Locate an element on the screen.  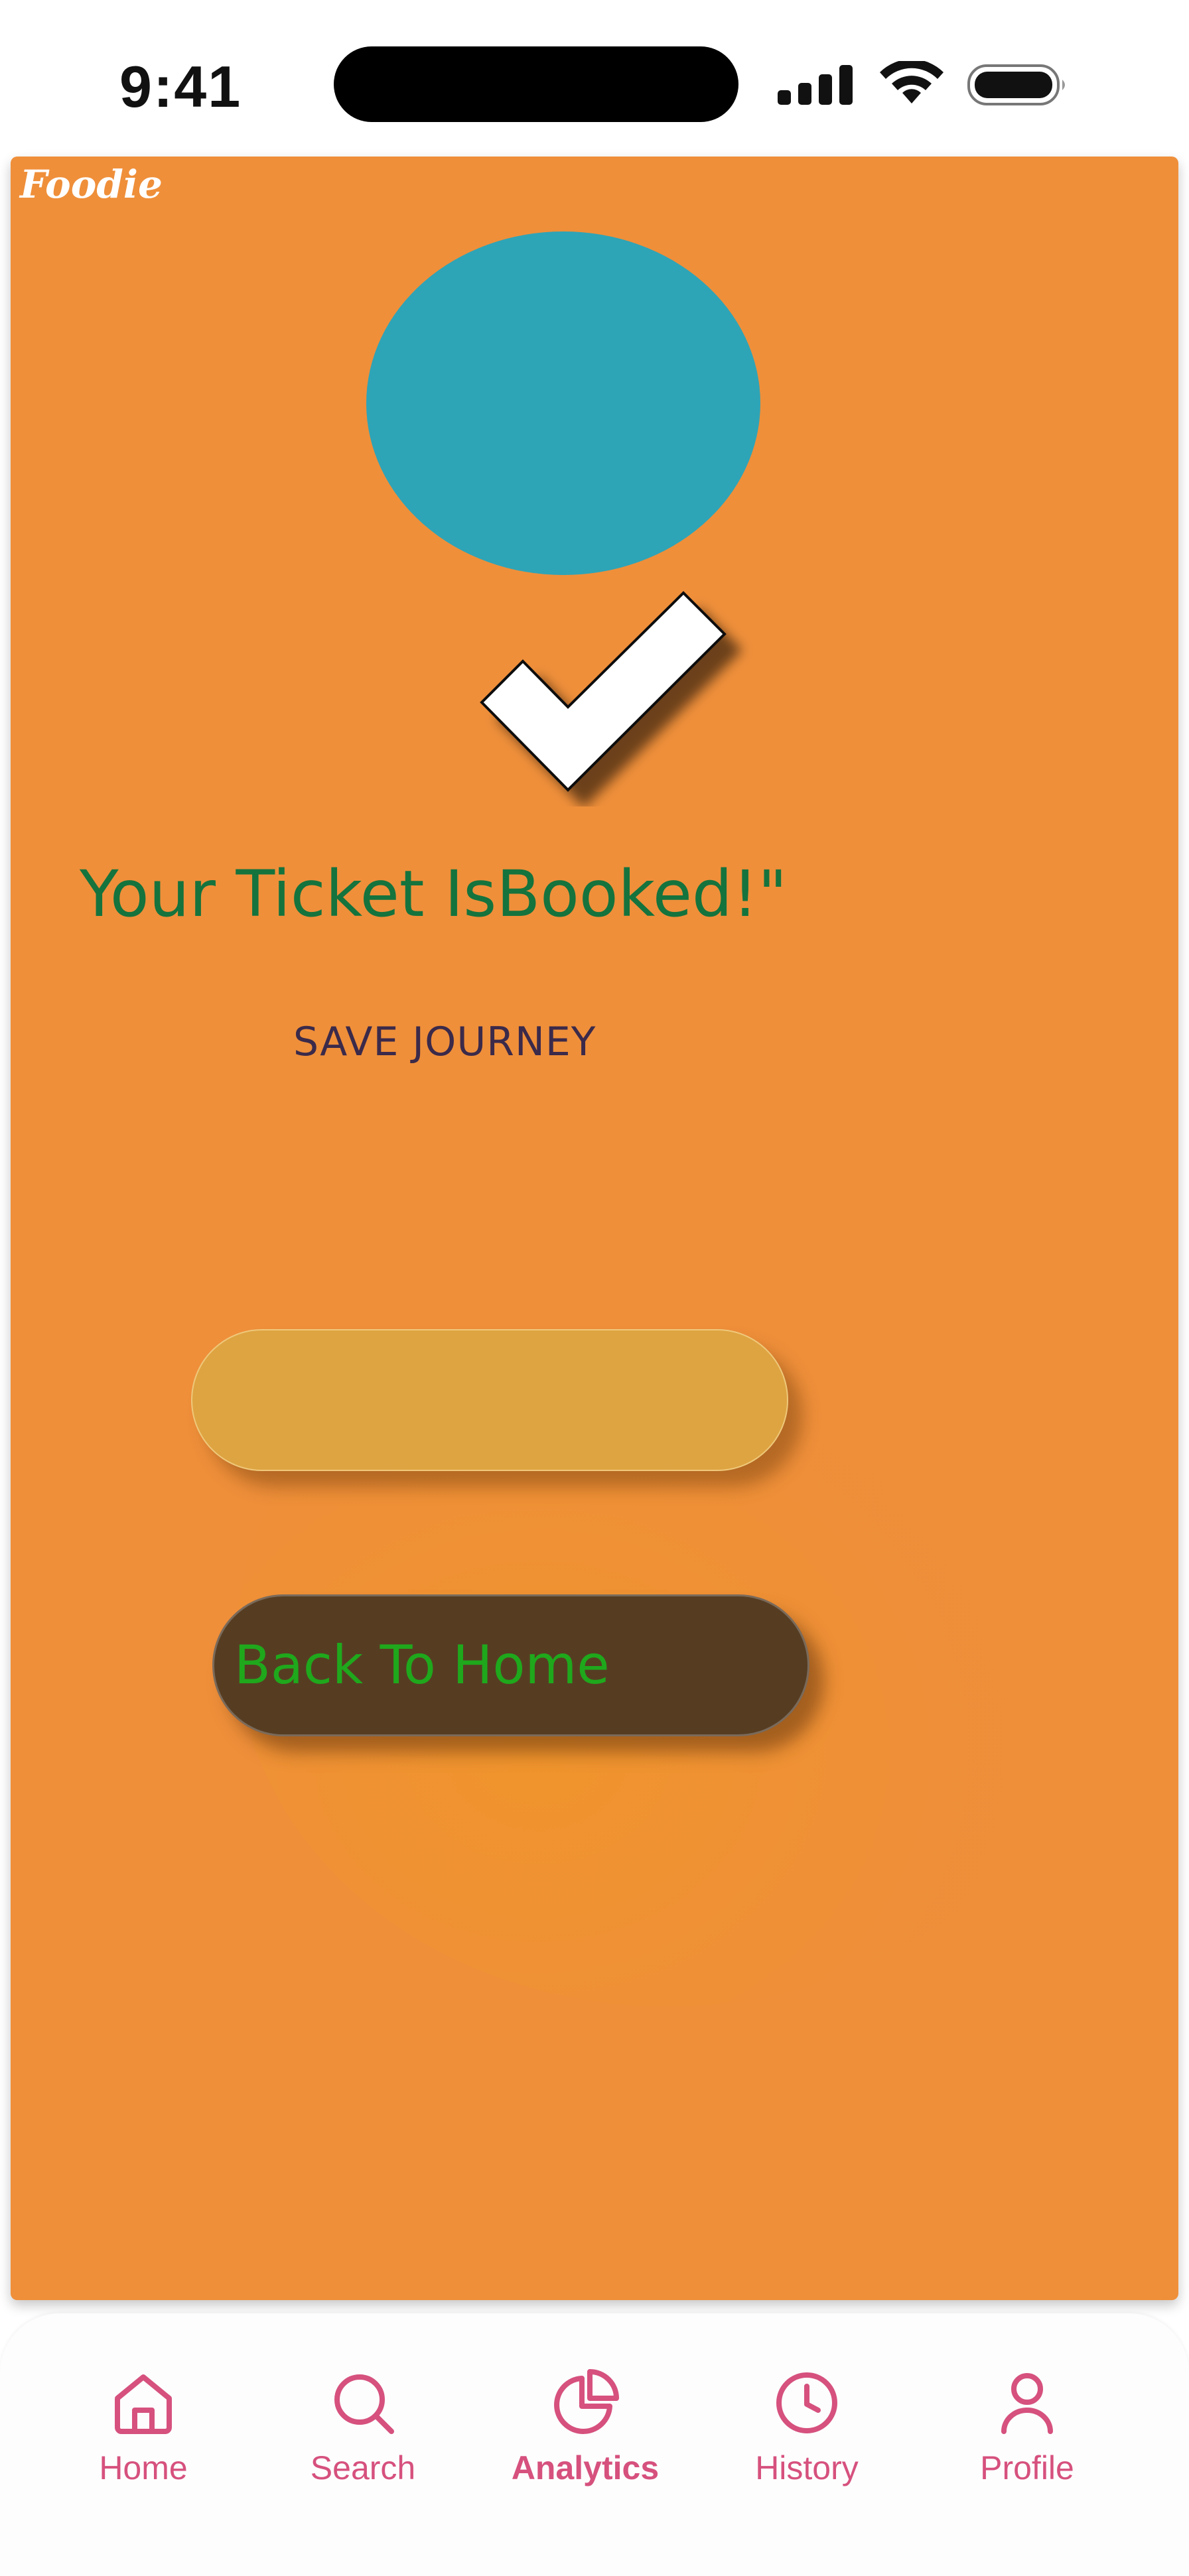
home-icon is located at coordinates (143, 2404).